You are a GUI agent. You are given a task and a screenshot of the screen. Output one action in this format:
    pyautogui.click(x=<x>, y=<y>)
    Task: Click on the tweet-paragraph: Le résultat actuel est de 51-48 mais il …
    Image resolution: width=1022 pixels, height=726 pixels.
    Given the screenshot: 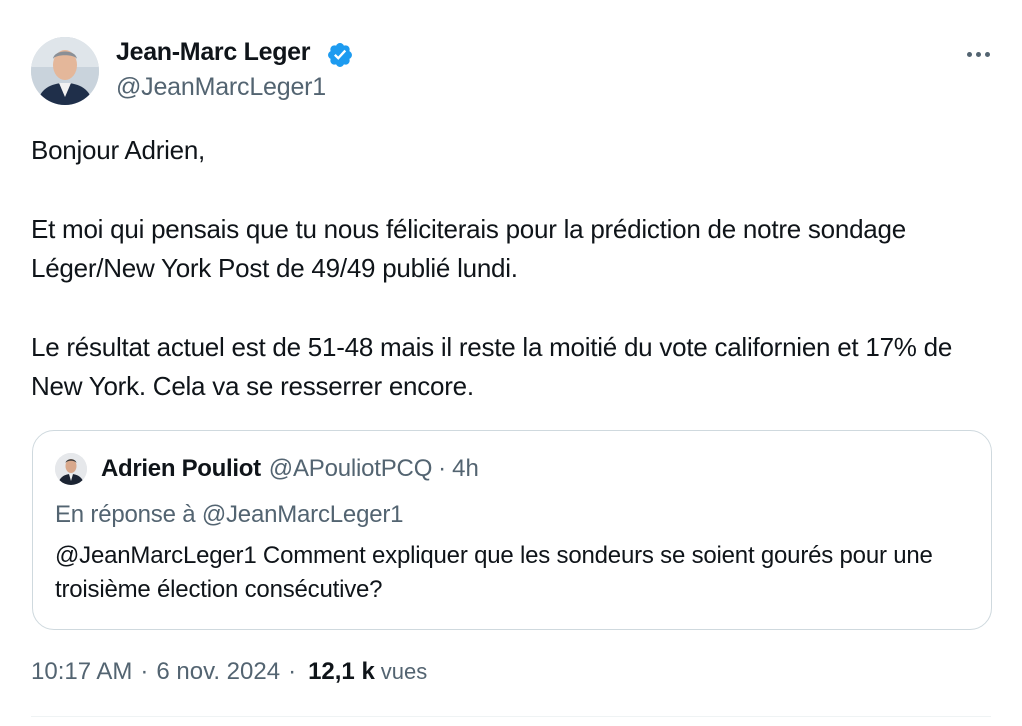 What is the action you would take?
    pyautogui.click(x=492, y=366)
    